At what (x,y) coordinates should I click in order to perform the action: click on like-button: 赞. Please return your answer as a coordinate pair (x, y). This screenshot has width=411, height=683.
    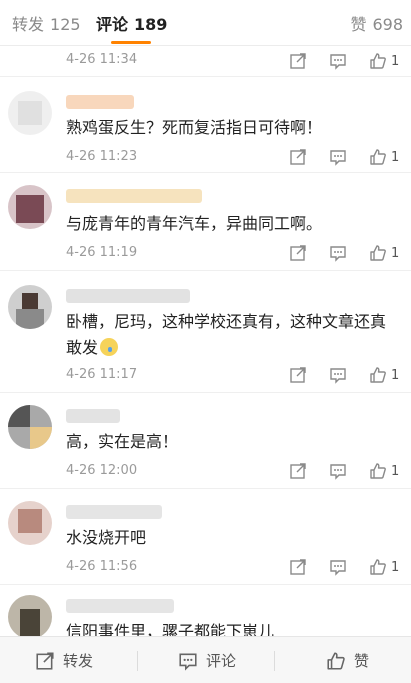
    Looking at the image, I should click on (347, 660).